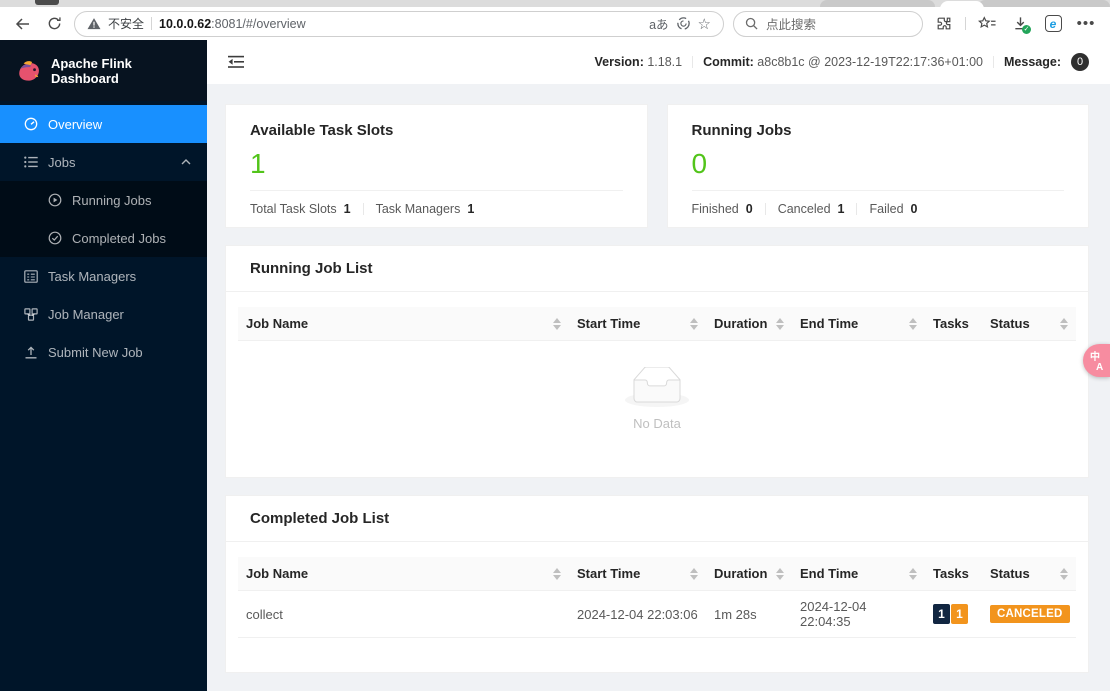 The image size is (1110, 691). I want to click on sidebar-item-jobs: Jobs, so click(103, 162).